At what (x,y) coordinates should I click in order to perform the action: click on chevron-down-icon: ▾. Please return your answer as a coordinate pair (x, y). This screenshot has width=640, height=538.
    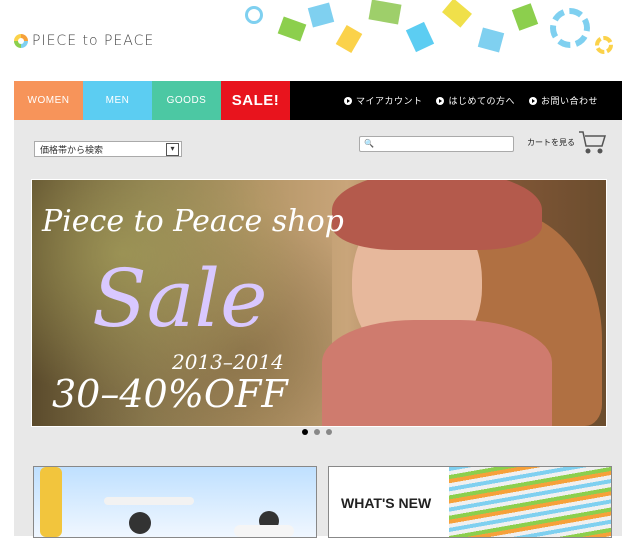
    Looking at the image, I should click on (172, 149).